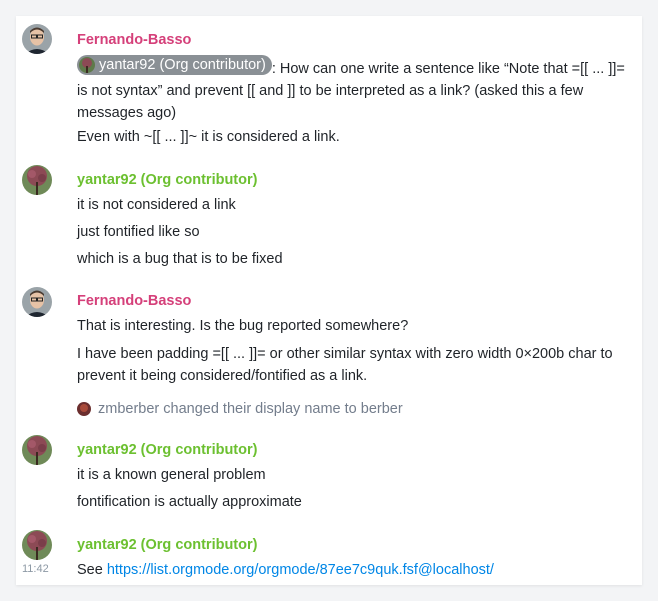 The height and width of the screenshot is (601, 658). What do you see at coordinates (180, 259) in the screenshot?
I see `message-text: which is a bug that is to be fixed` at bounding box center [180, 259].